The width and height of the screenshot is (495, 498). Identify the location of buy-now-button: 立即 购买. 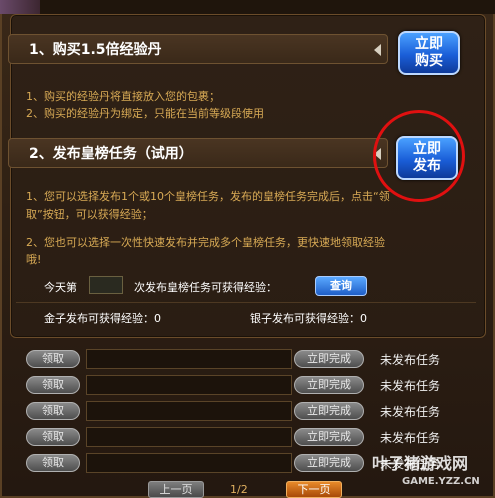
(429, 53).